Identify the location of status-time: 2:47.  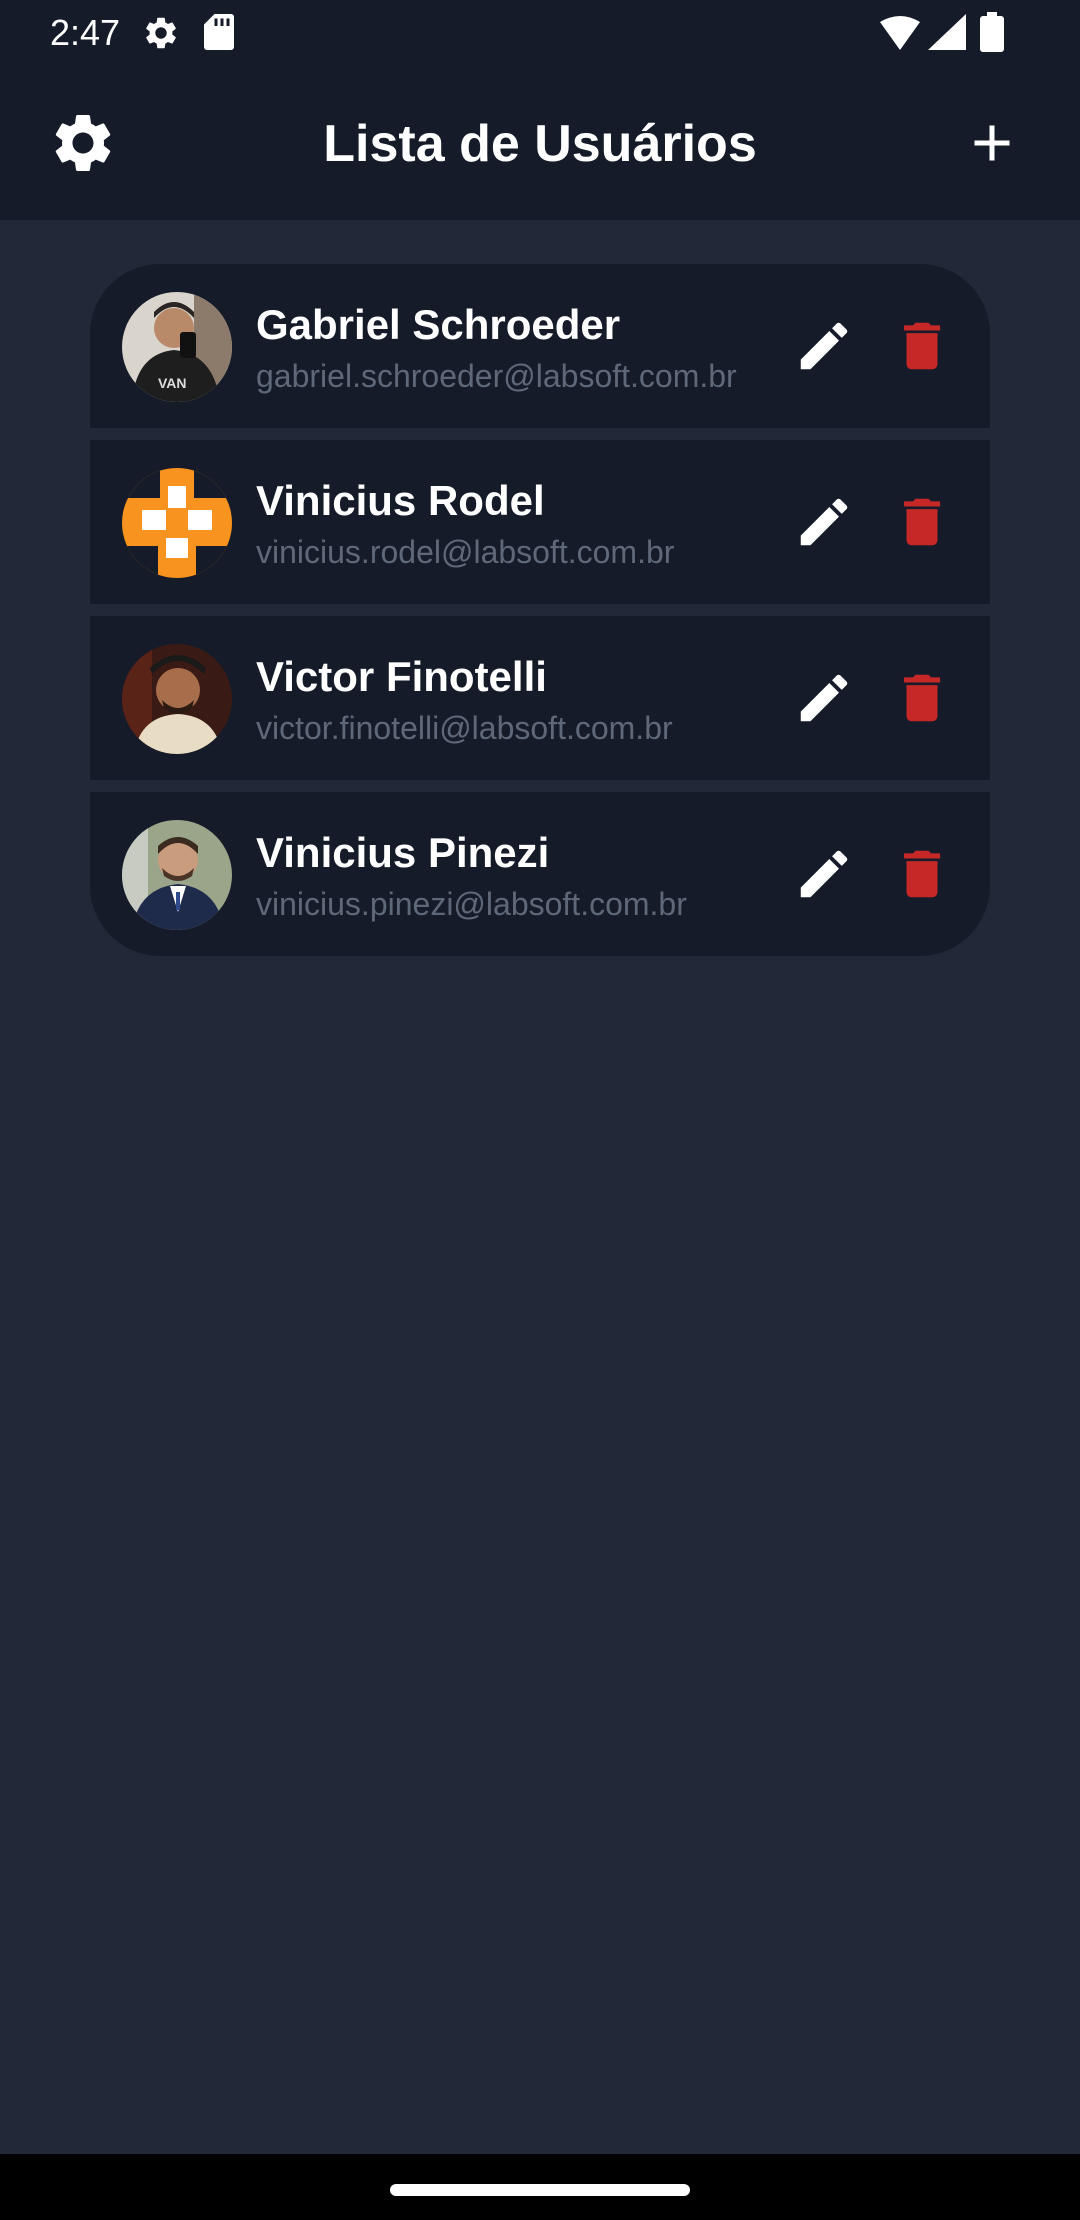
(85, 32).